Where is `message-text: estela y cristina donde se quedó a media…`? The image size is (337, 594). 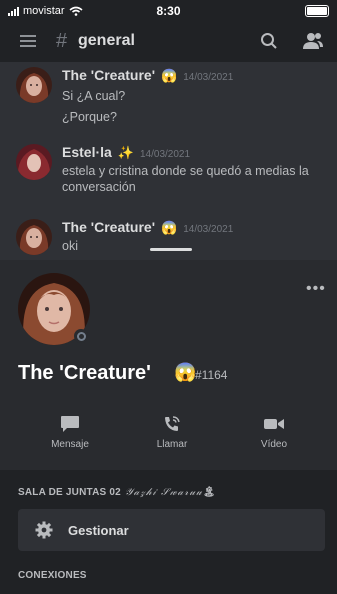 message-text: estela y cristina donde se quedó a media… is located at coordinates (185, 171).